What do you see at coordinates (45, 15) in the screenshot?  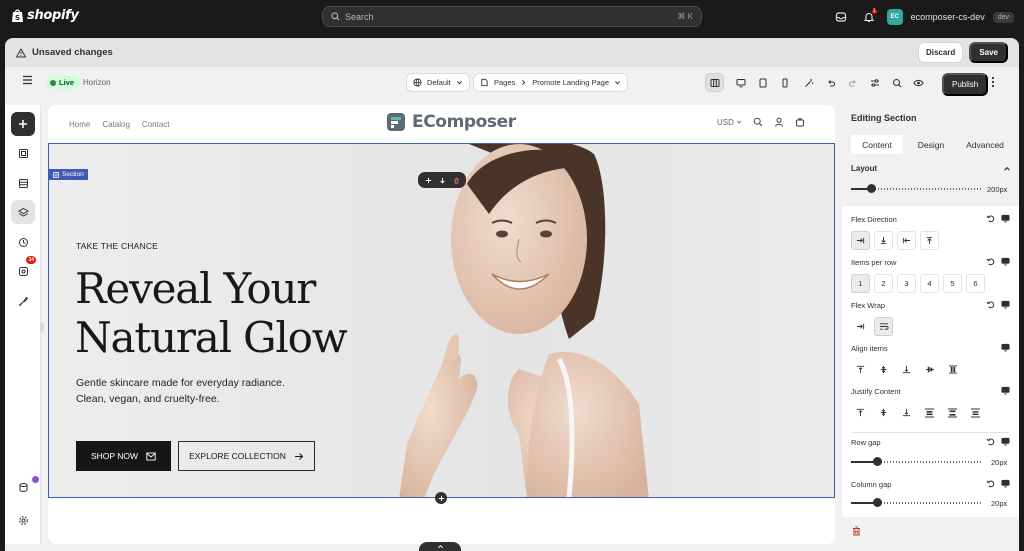 I see `shopify-logo: S shopify` at bounding box center [45, 15].